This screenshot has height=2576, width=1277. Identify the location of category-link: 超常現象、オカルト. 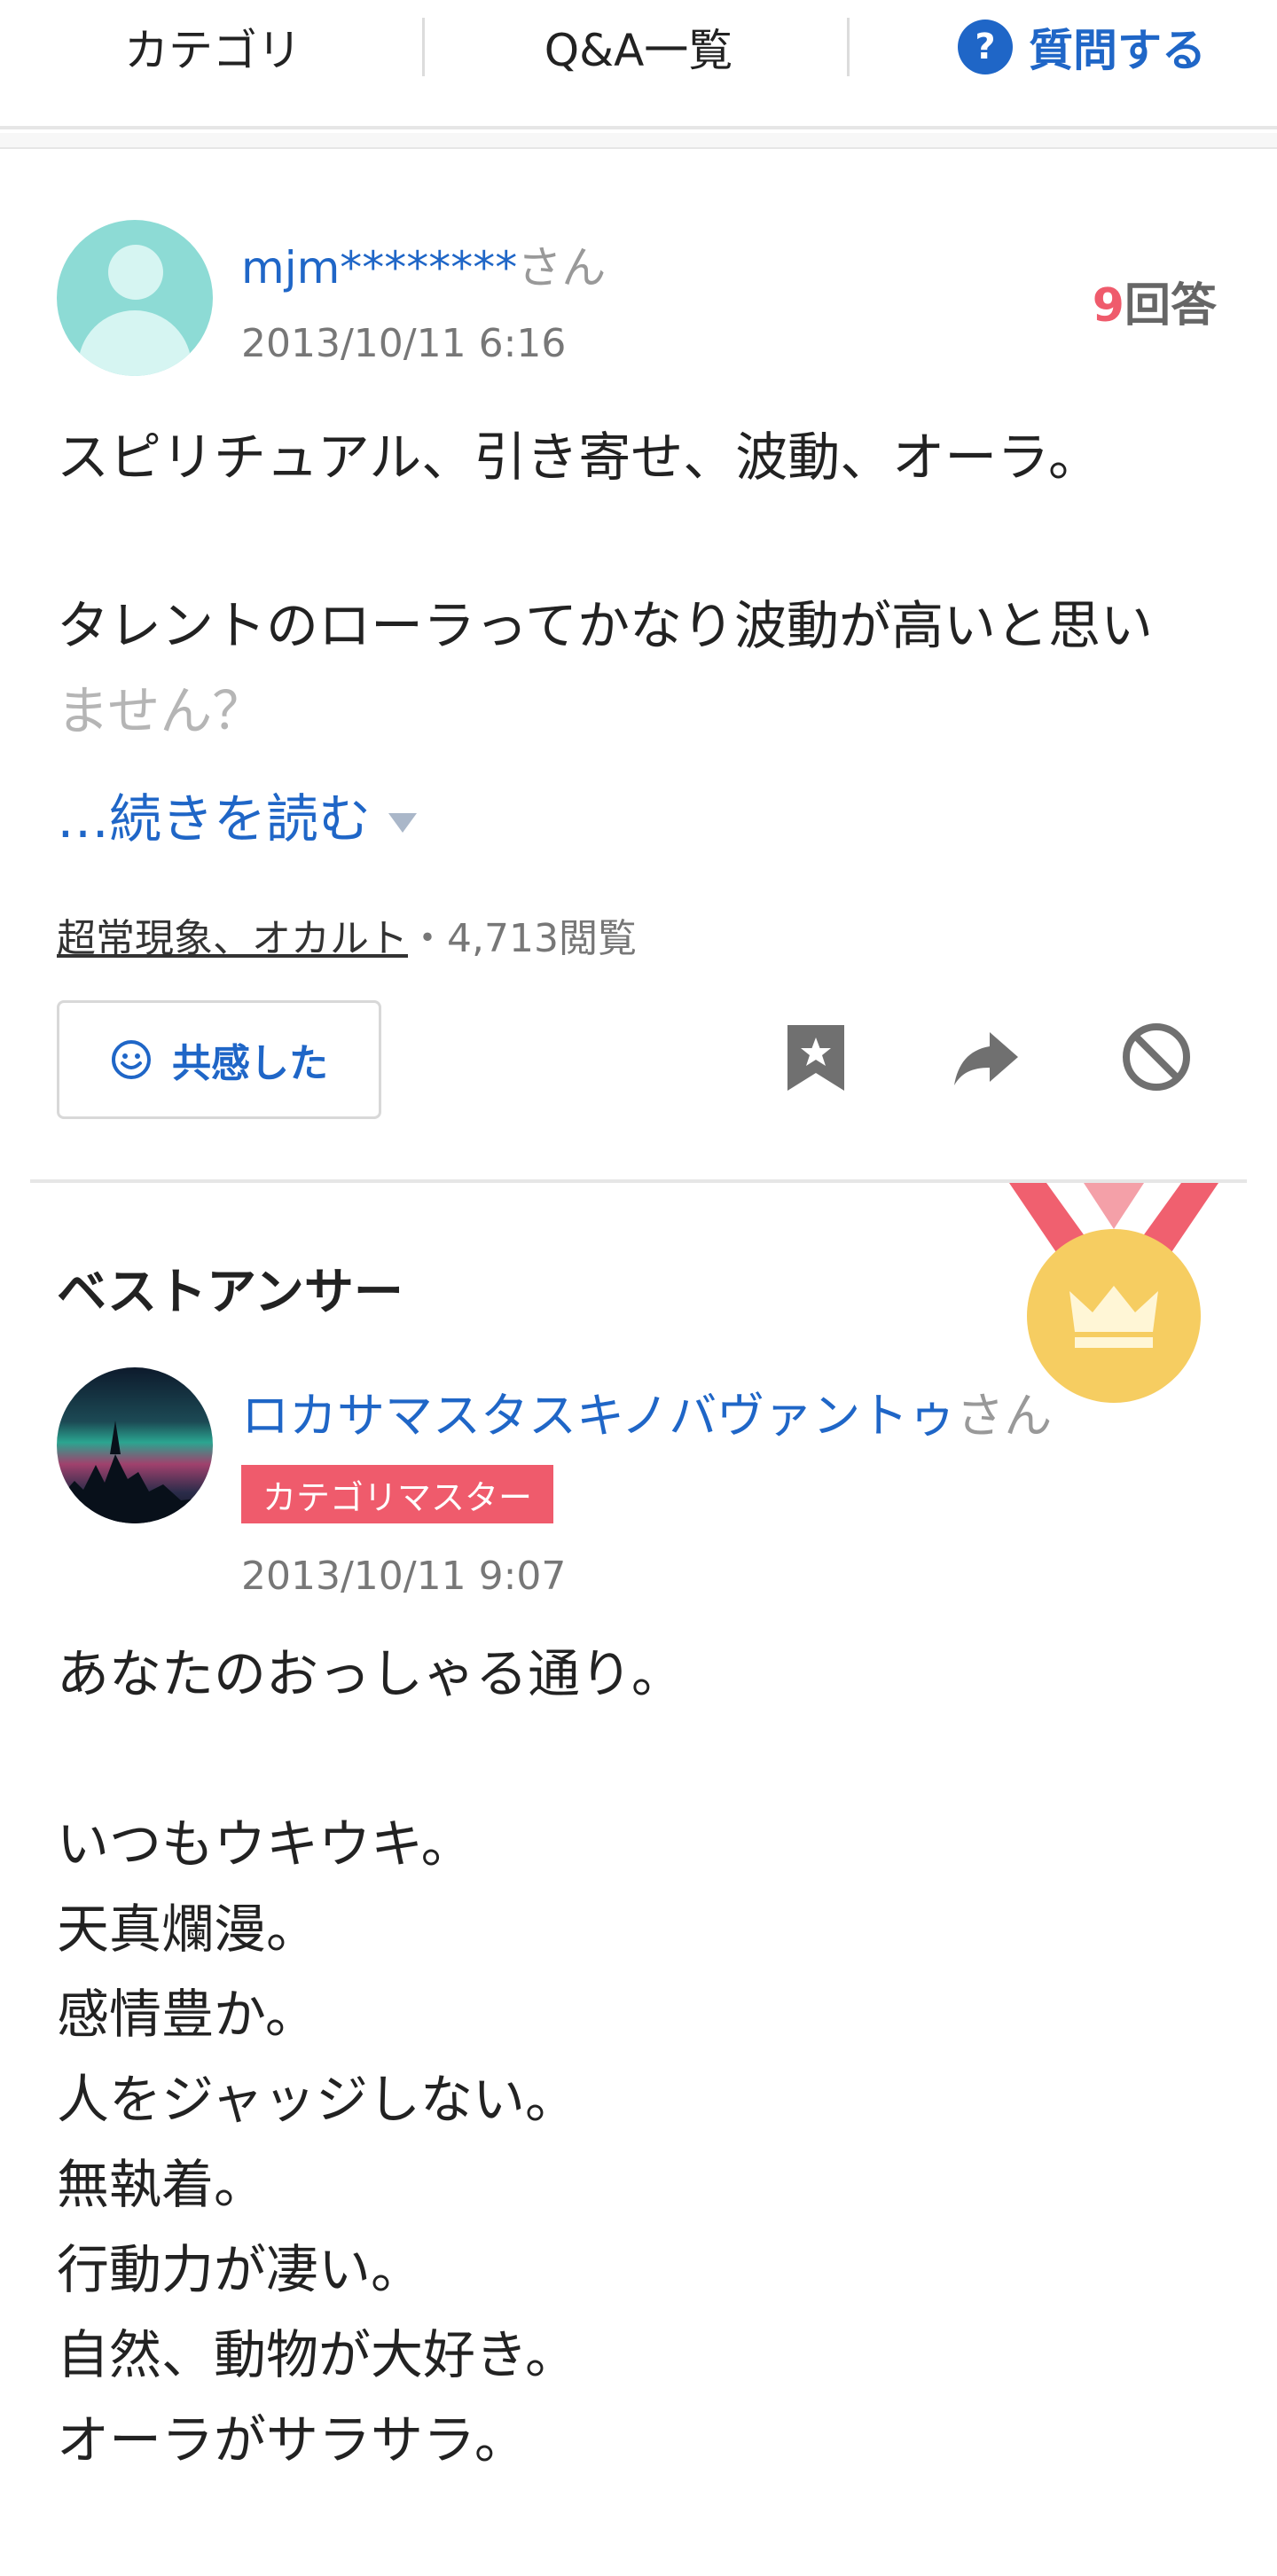
(232, 938).